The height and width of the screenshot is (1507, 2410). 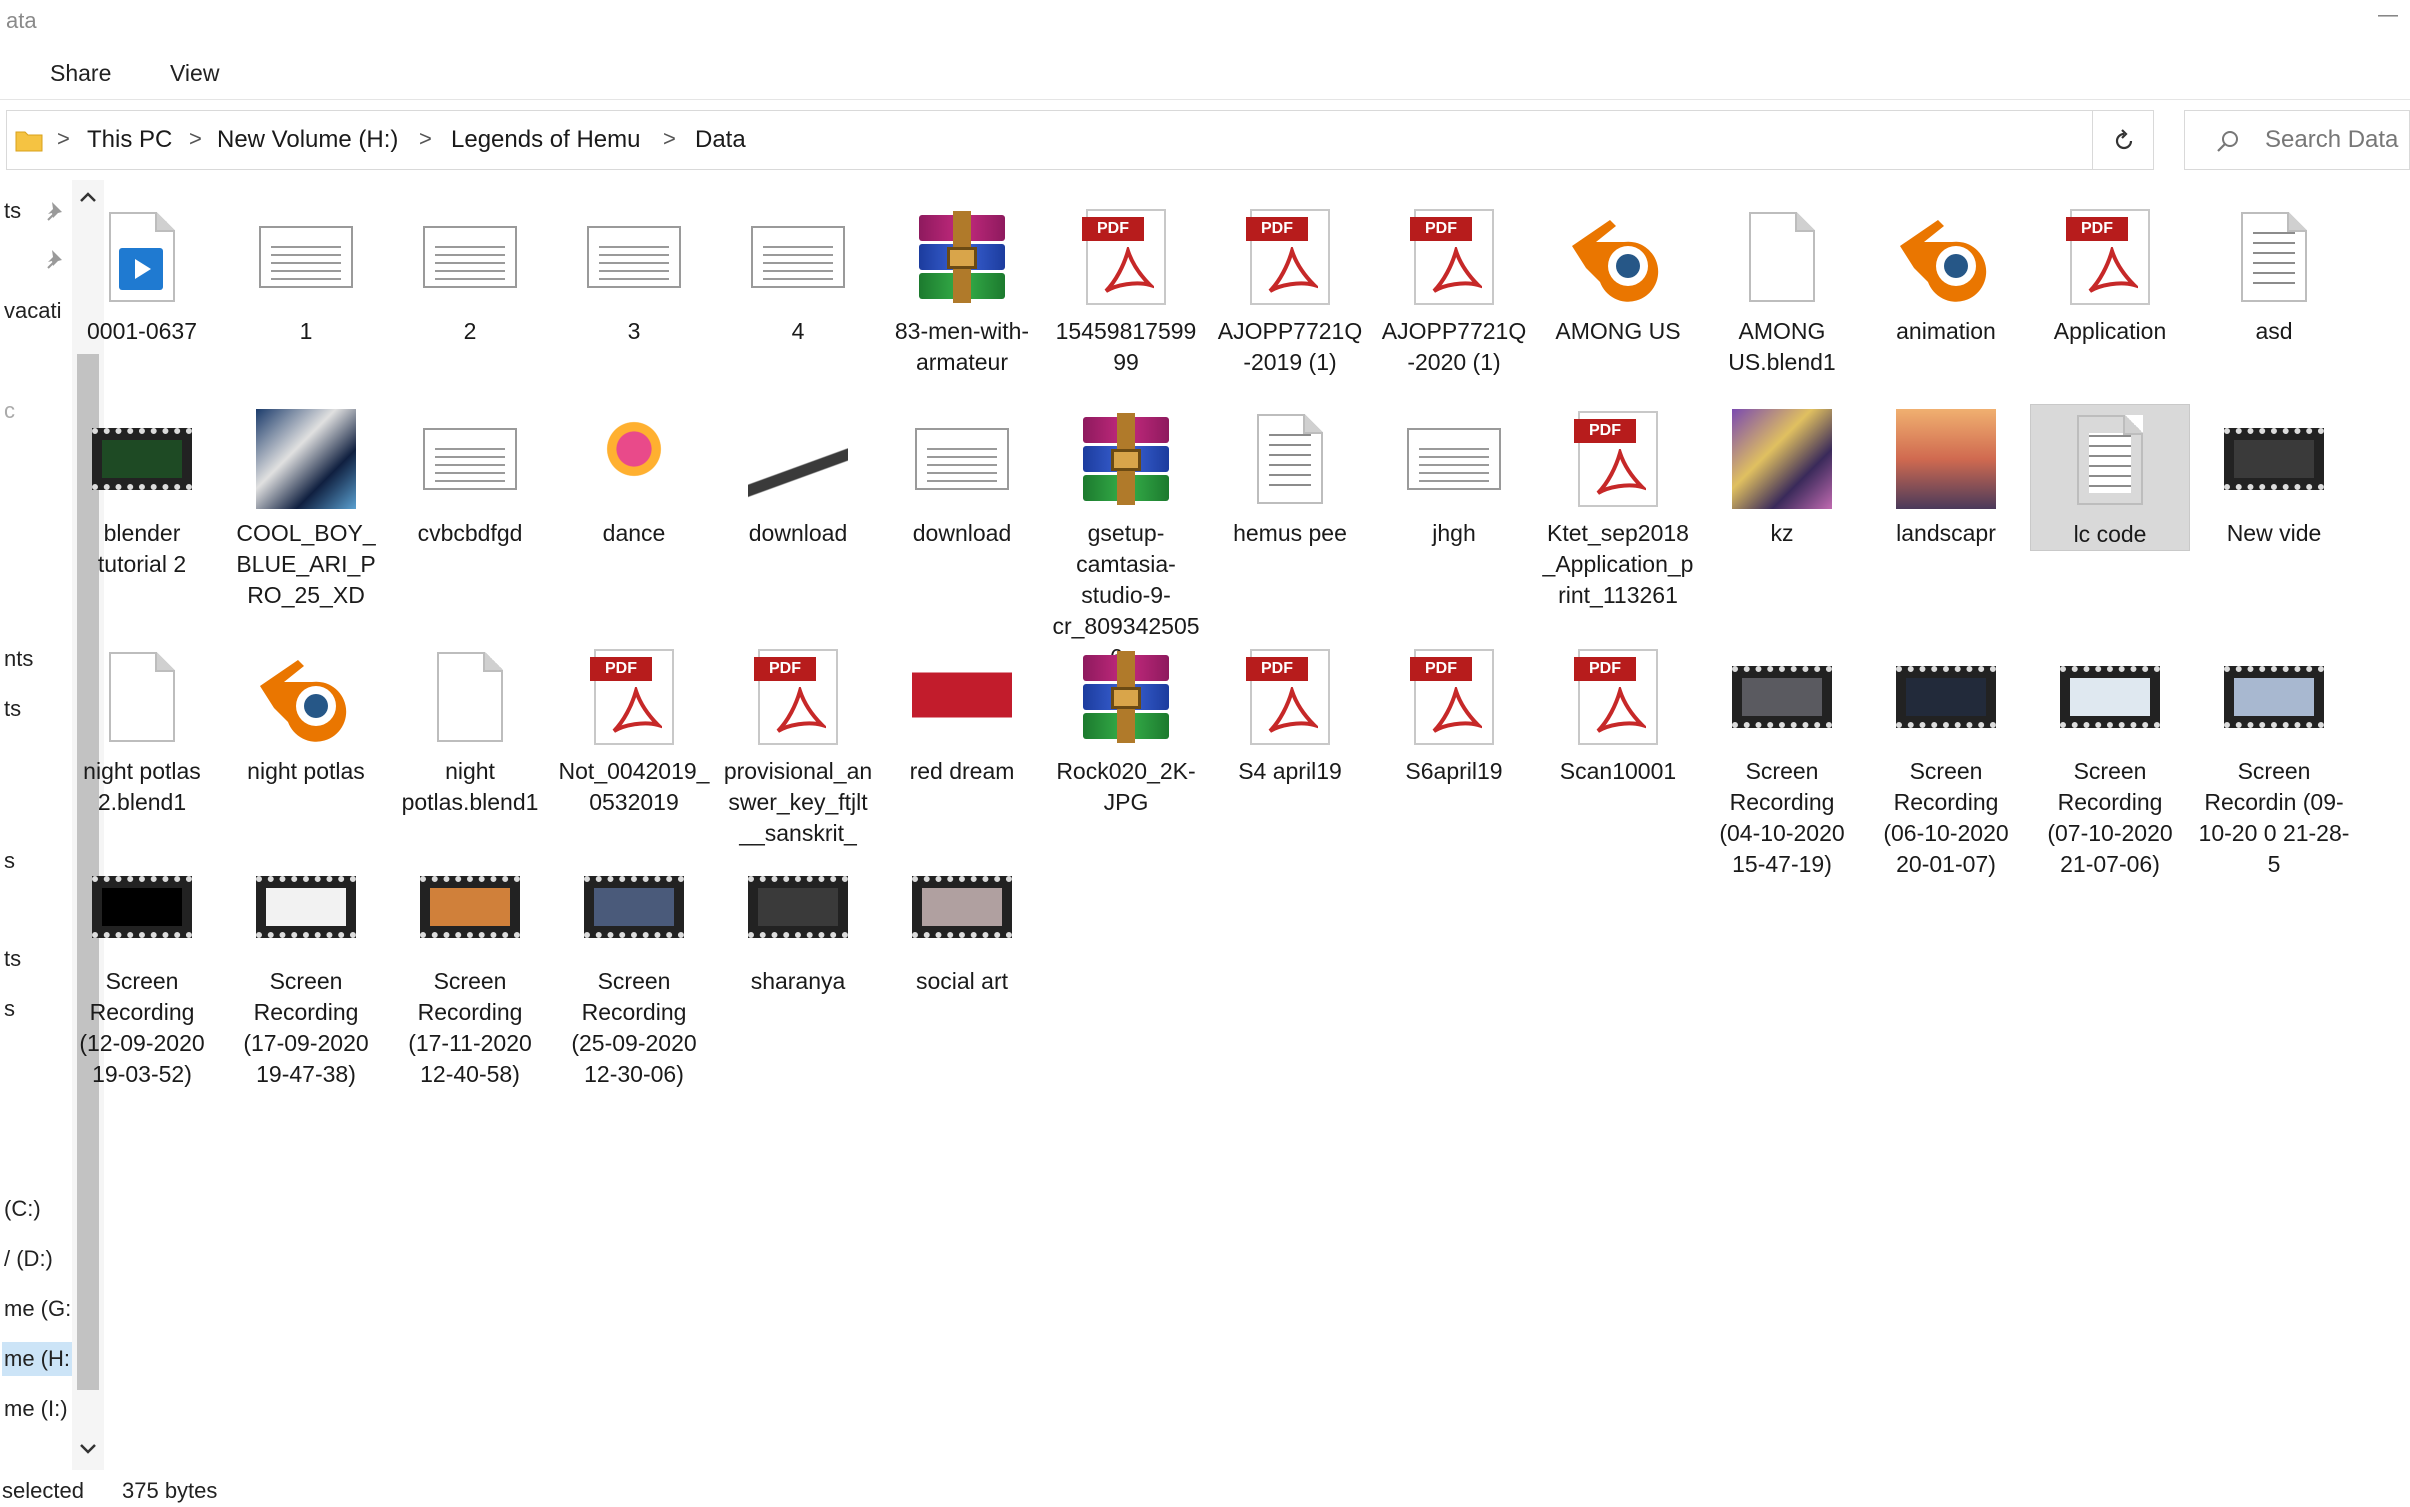 What do you see at coordinates (1290, 290) in the screenshot?
I see `file-item: PDF AJOPP7721Q-2019 (1)` at bounding box center [1290, 290].